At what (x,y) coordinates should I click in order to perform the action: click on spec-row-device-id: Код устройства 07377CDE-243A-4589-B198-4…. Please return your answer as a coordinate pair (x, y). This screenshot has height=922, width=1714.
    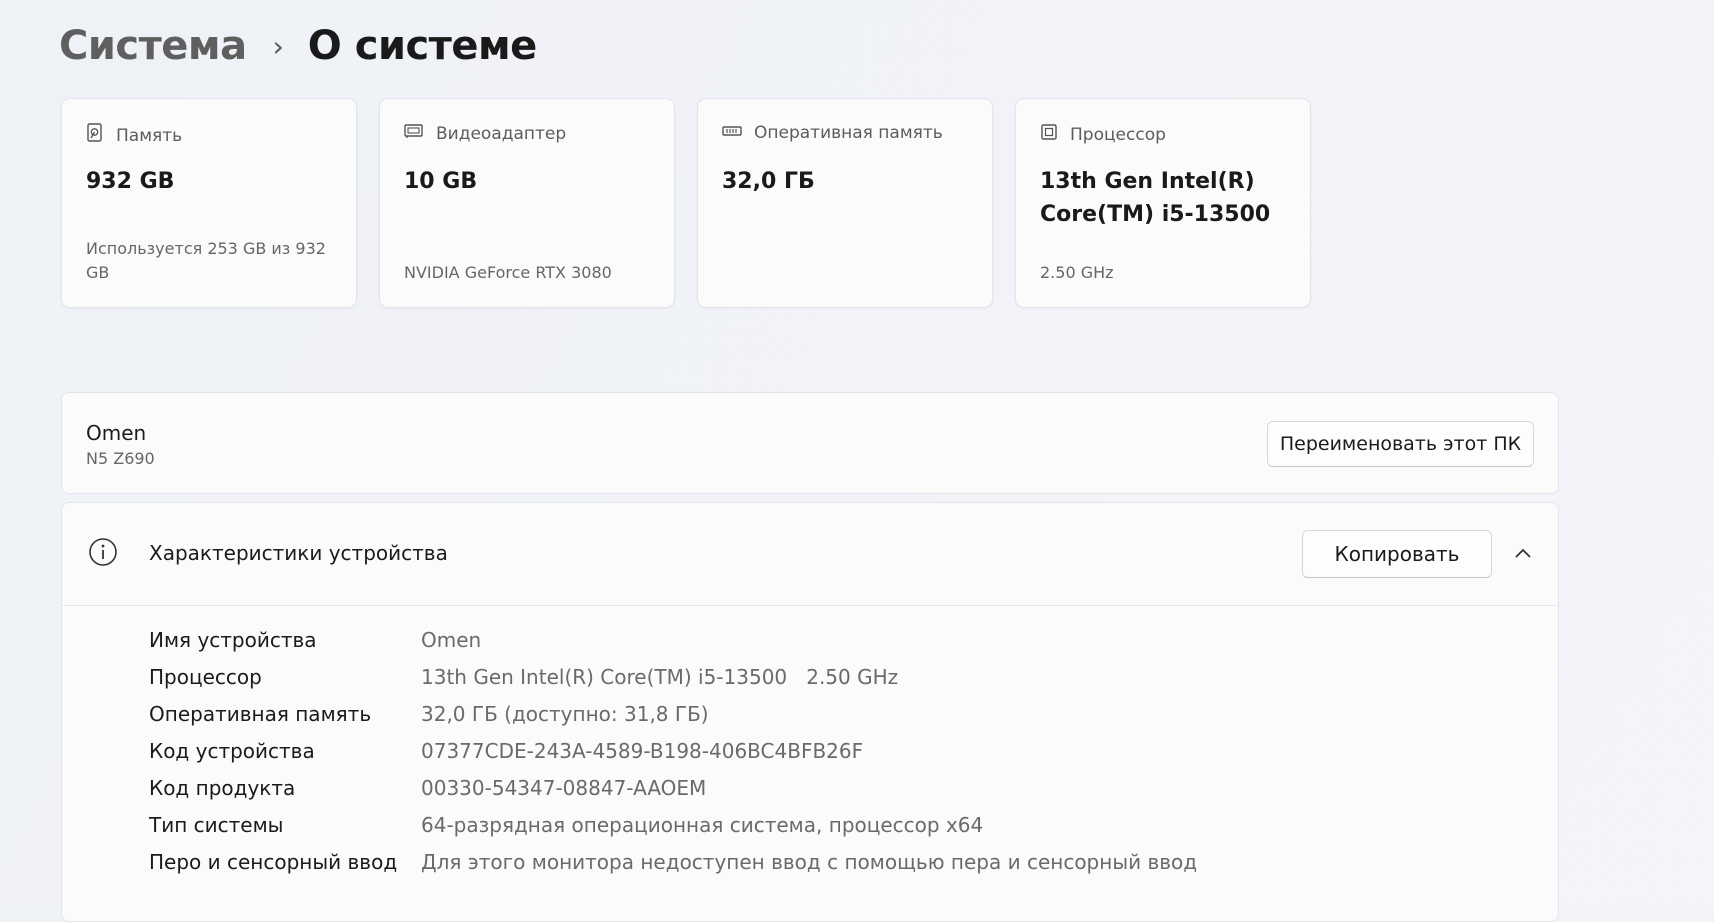
    Looking at the image, I should click on (673, 750).